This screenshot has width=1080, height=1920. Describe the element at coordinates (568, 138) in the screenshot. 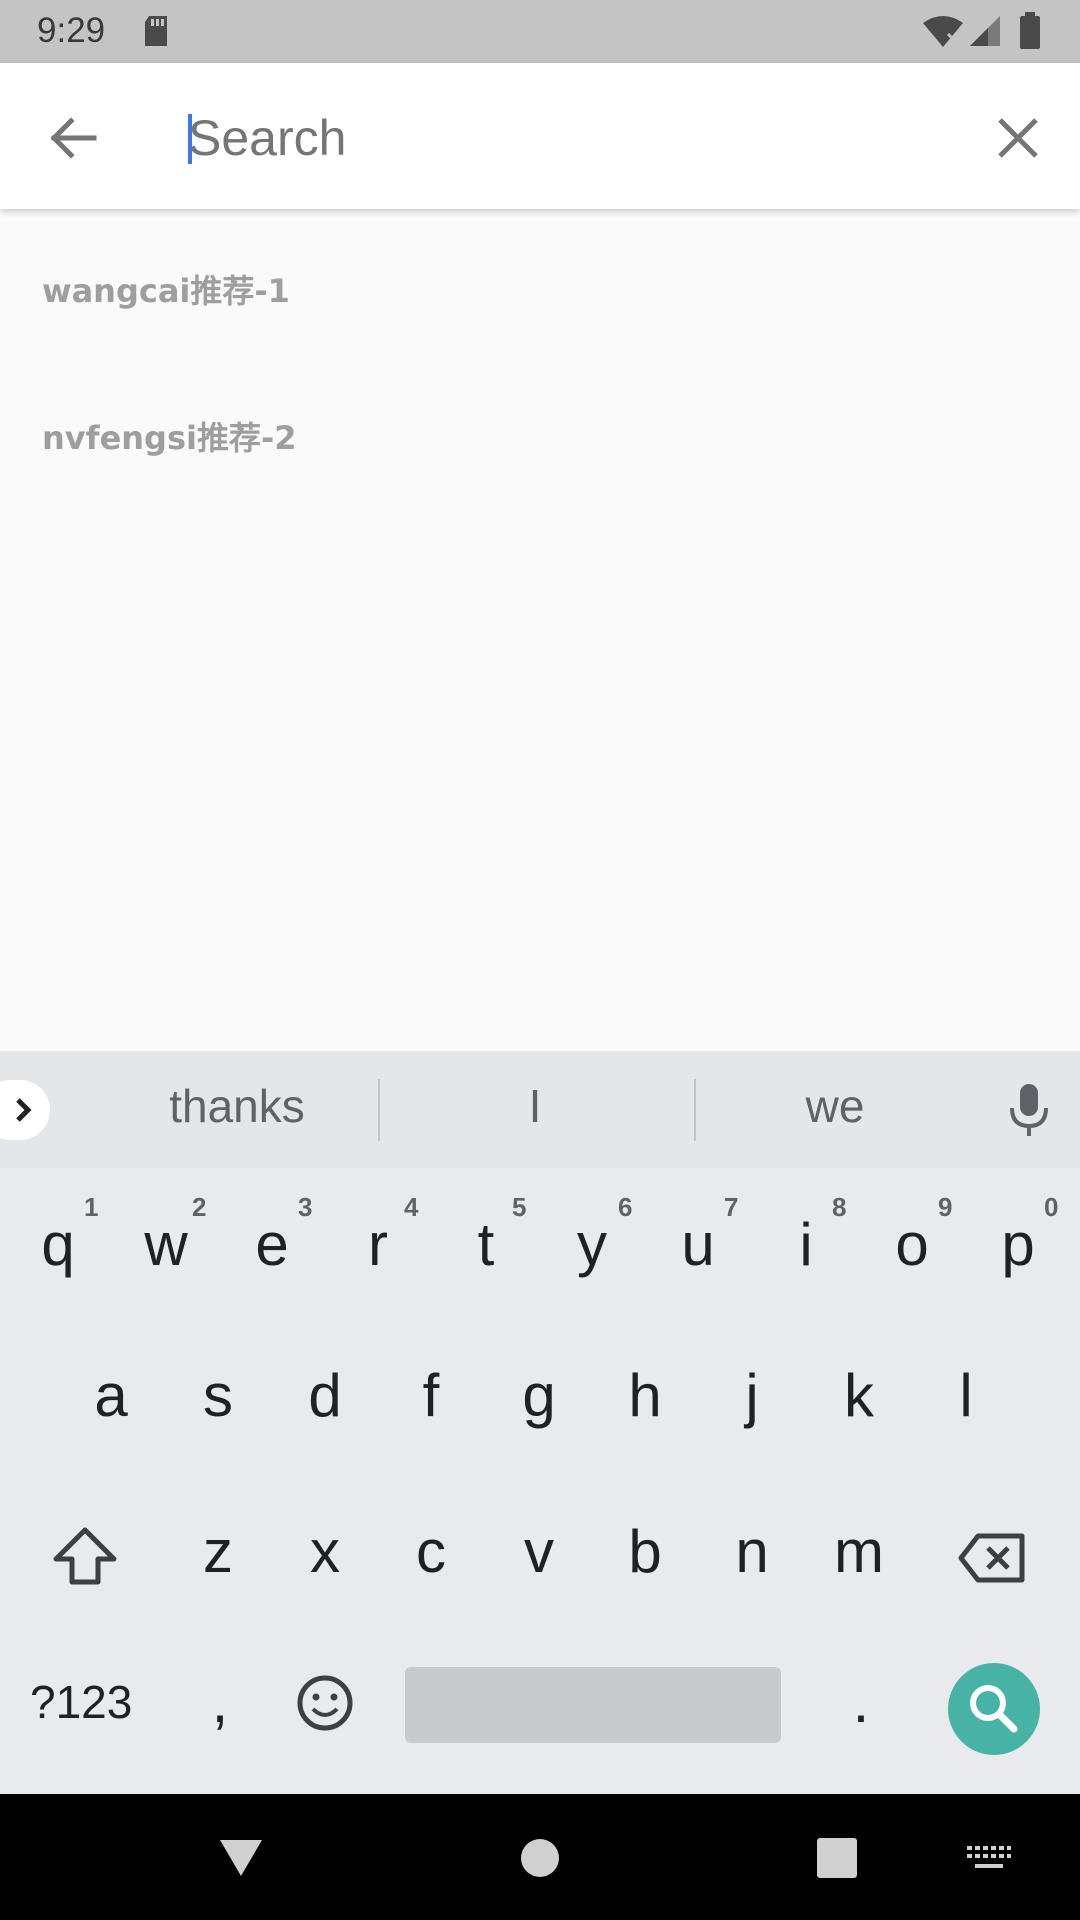

I see `search-input` at that location.